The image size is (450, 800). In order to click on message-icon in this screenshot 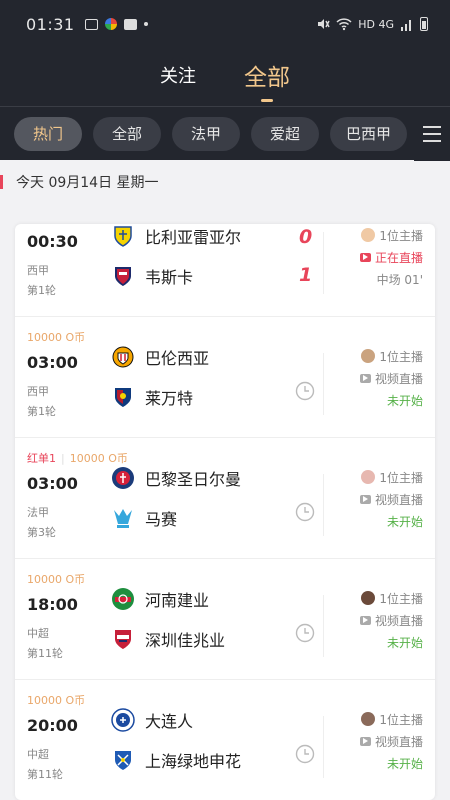, I will do `click(130, 24)`.